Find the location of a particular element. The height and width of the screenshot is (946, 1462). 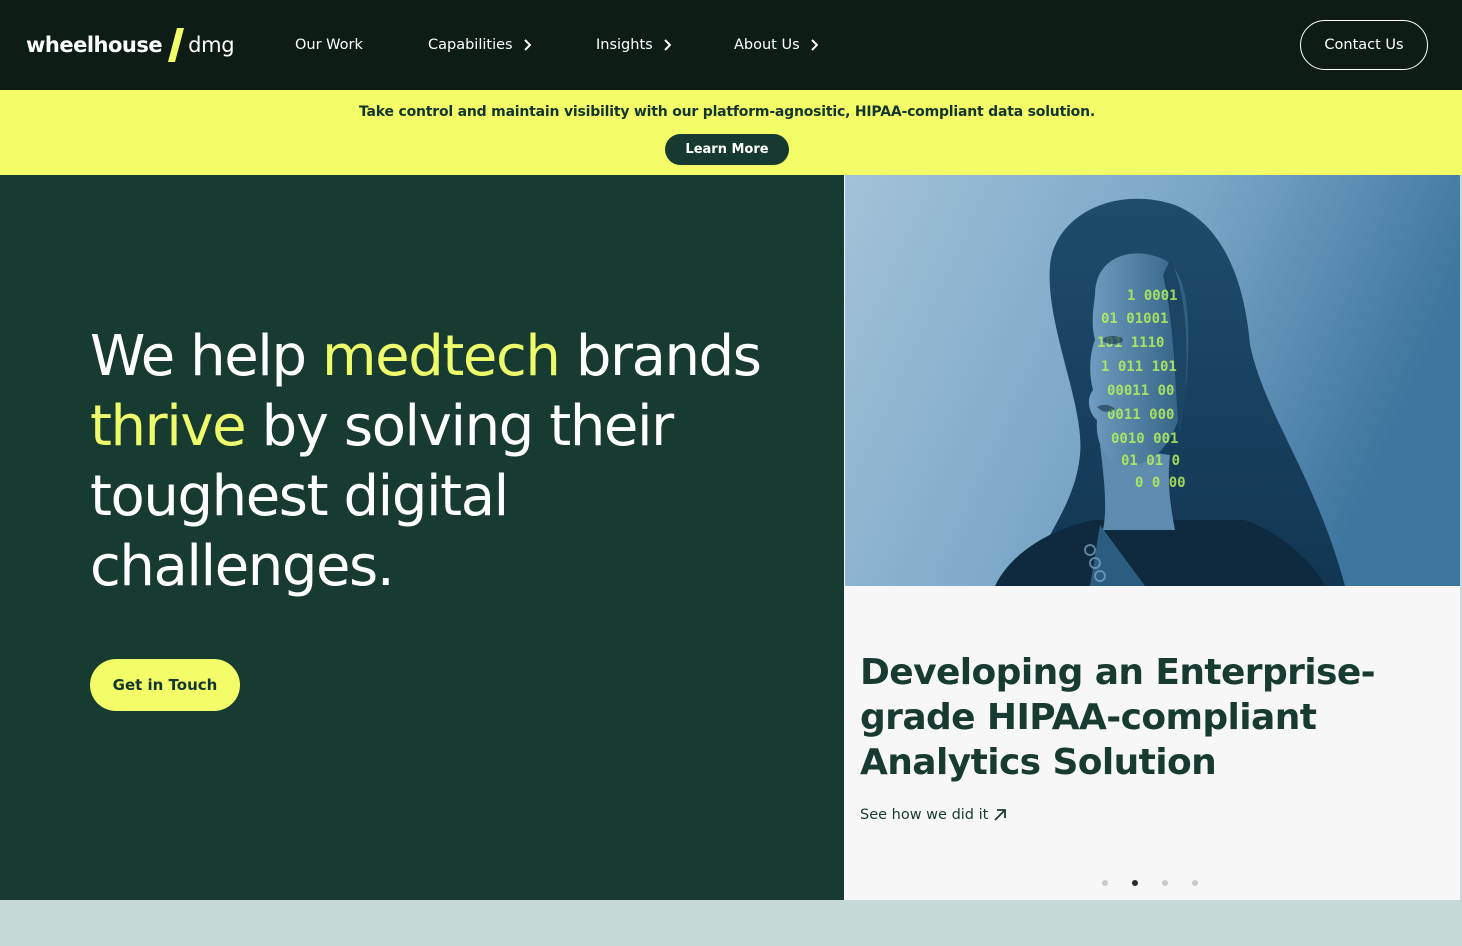

svg-text: 0011 000 is located at coordinates (1140, 415).